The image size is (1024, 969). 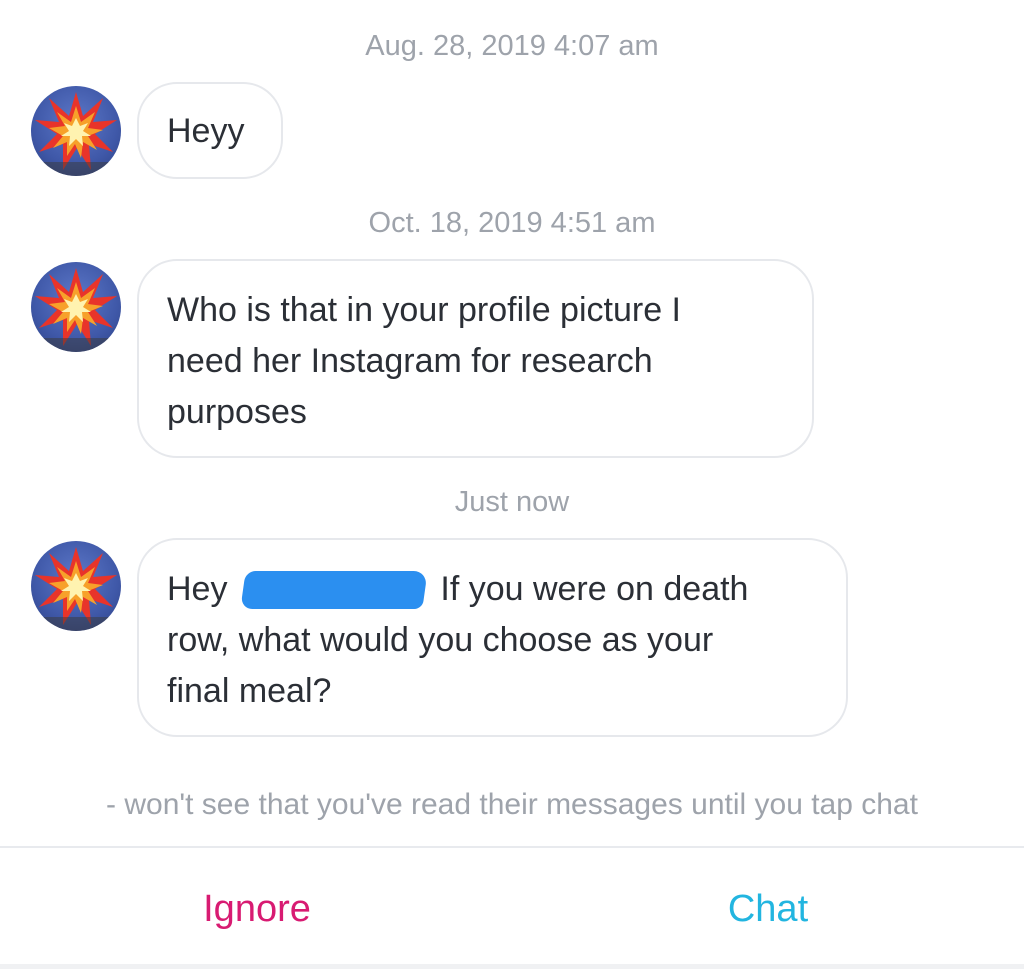 I want to click on bottom-edge, so click(x=512, y=966).